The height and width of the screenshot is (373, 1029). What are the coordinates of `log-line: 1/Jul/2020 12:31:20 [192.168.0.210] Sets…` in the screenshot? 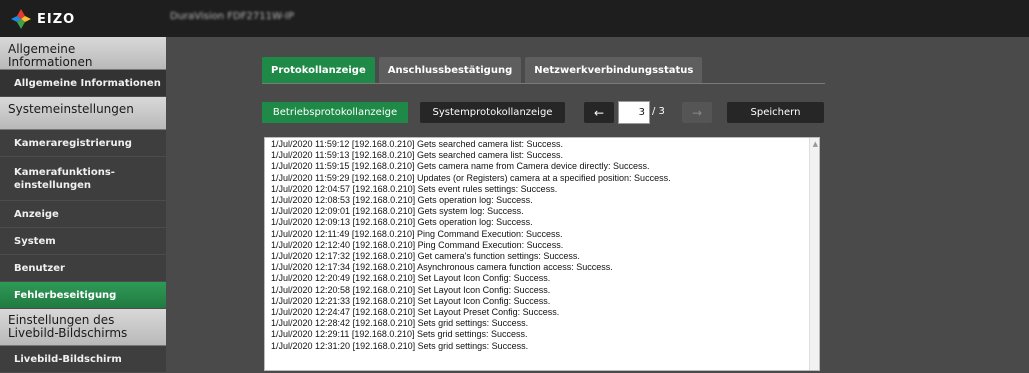 It's located at (400, 345).